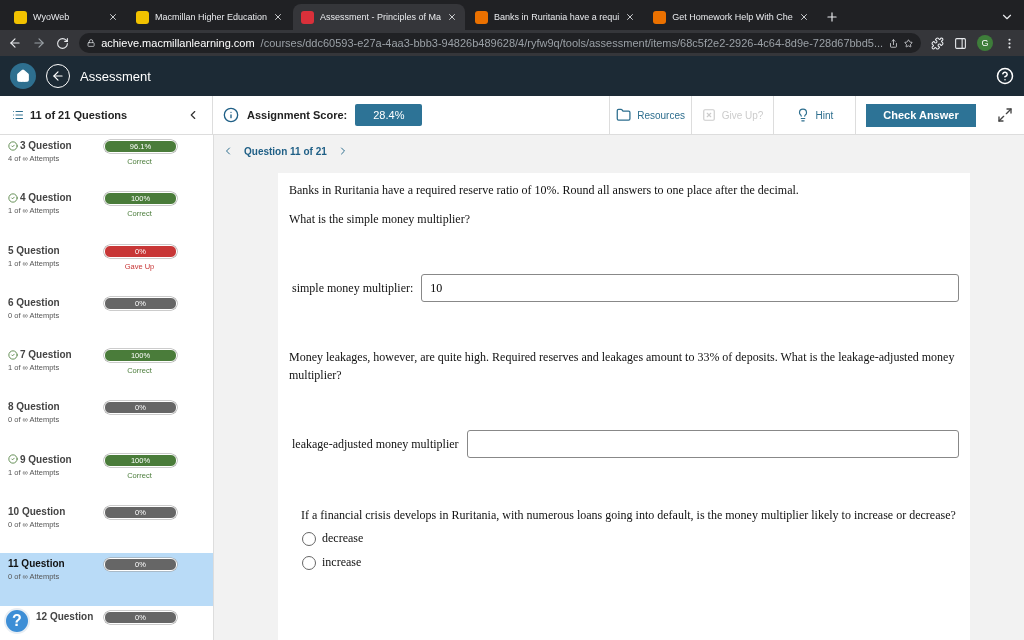 The width and height of the screenshot is (1024, 640). I want to click on home-button, so click(23, 76).